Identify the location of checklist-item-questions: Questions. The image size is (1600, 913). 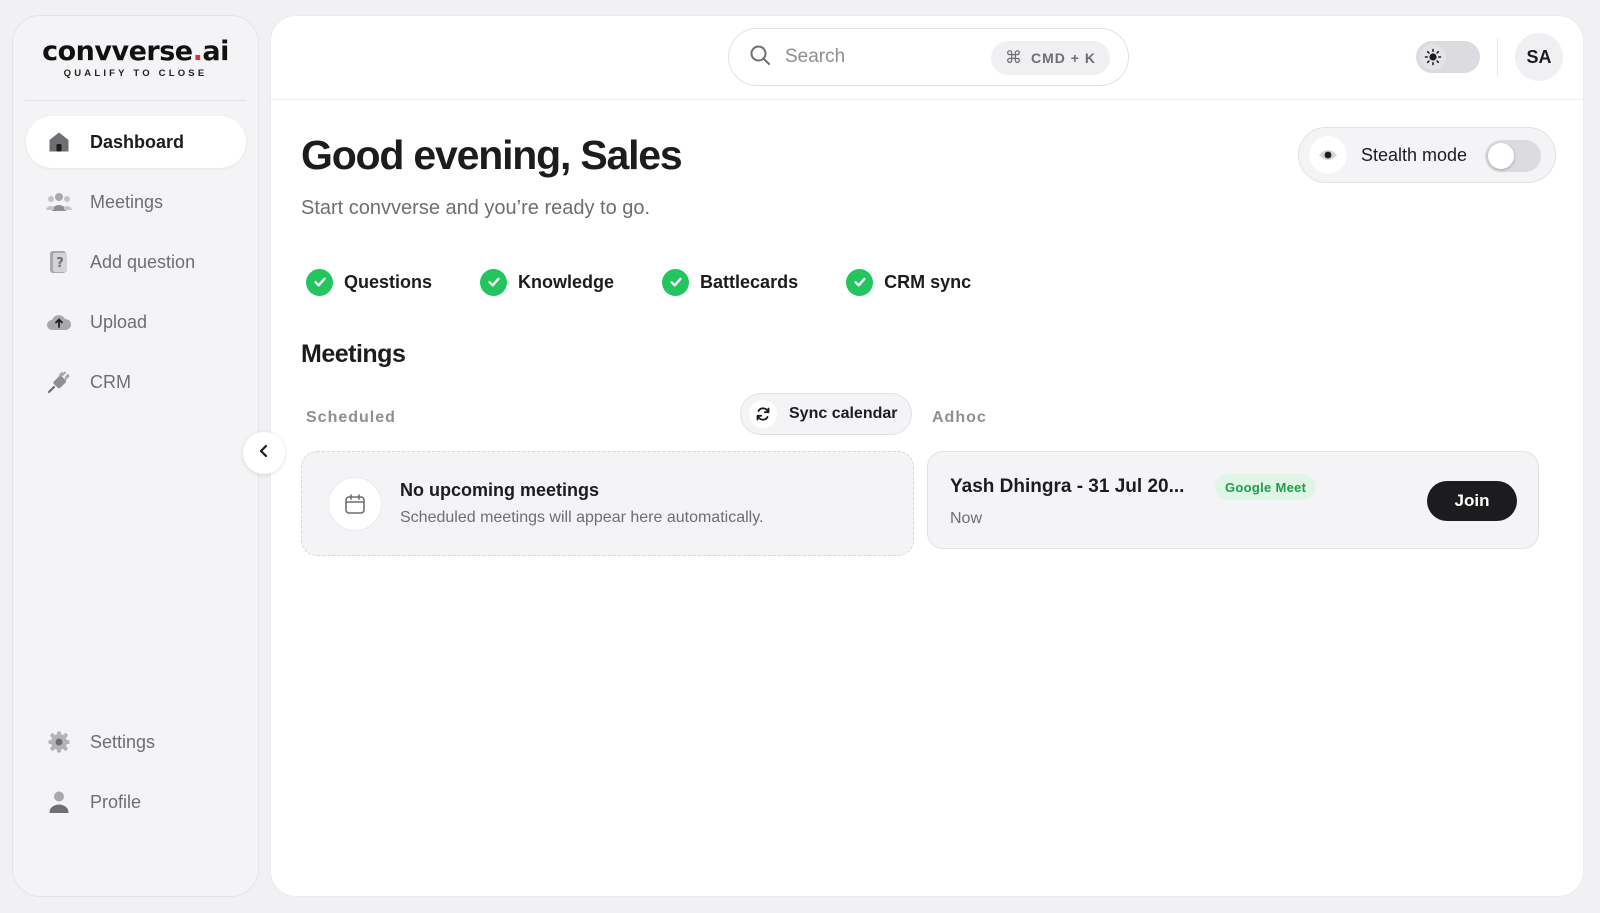
(369, 282).